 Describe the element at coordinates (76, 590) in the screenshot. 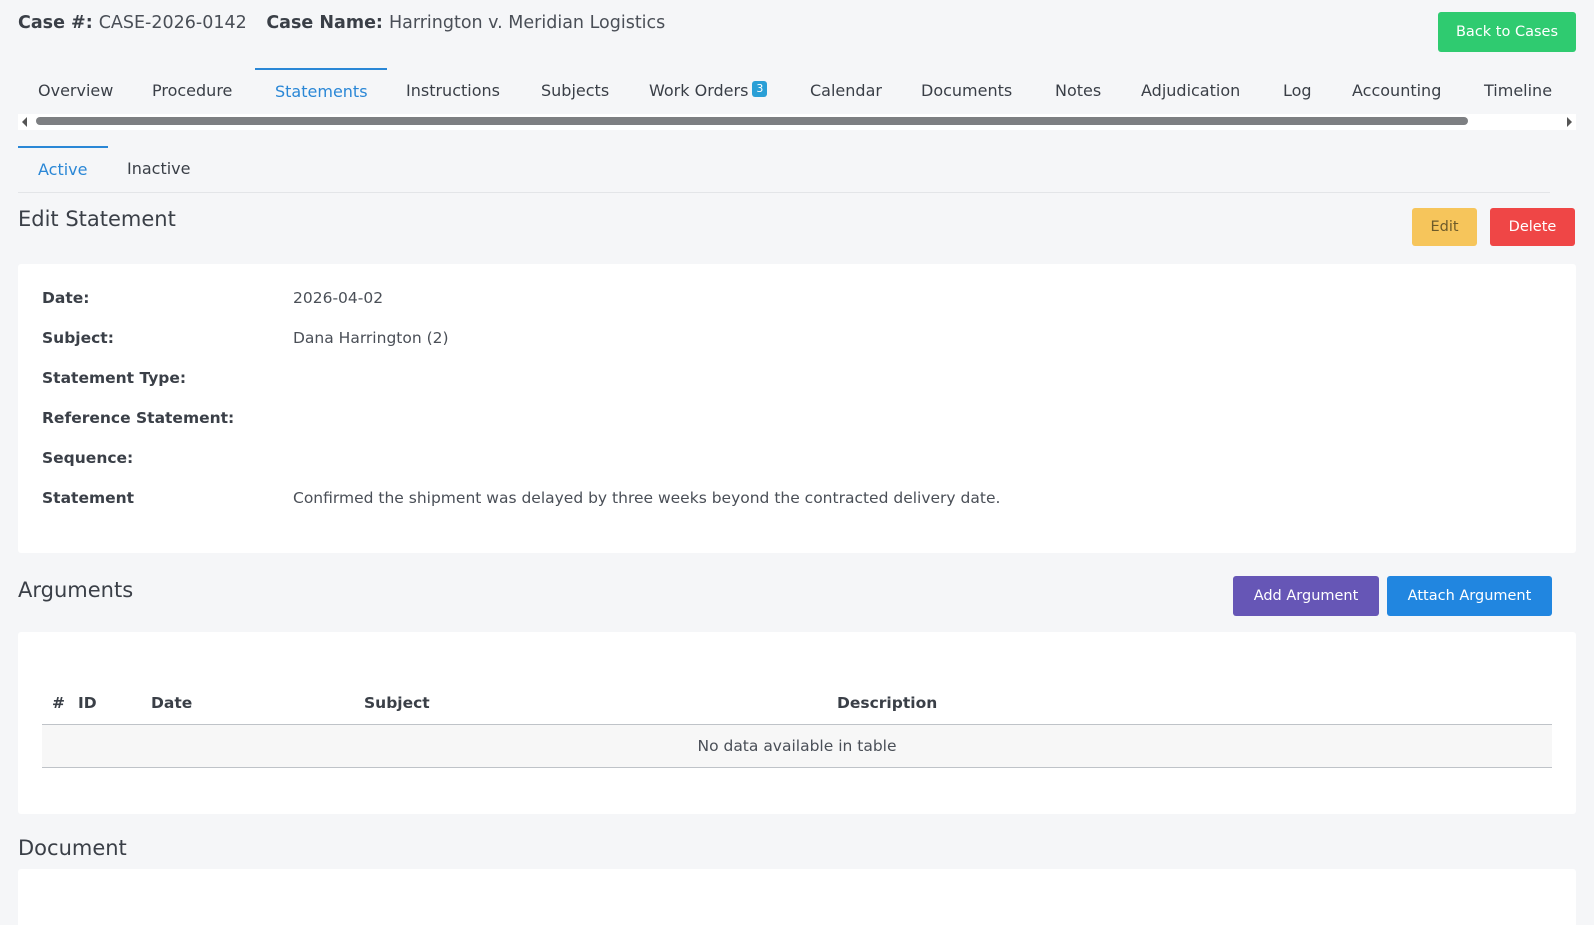

I see `arguments-title: Arguments` at that location.